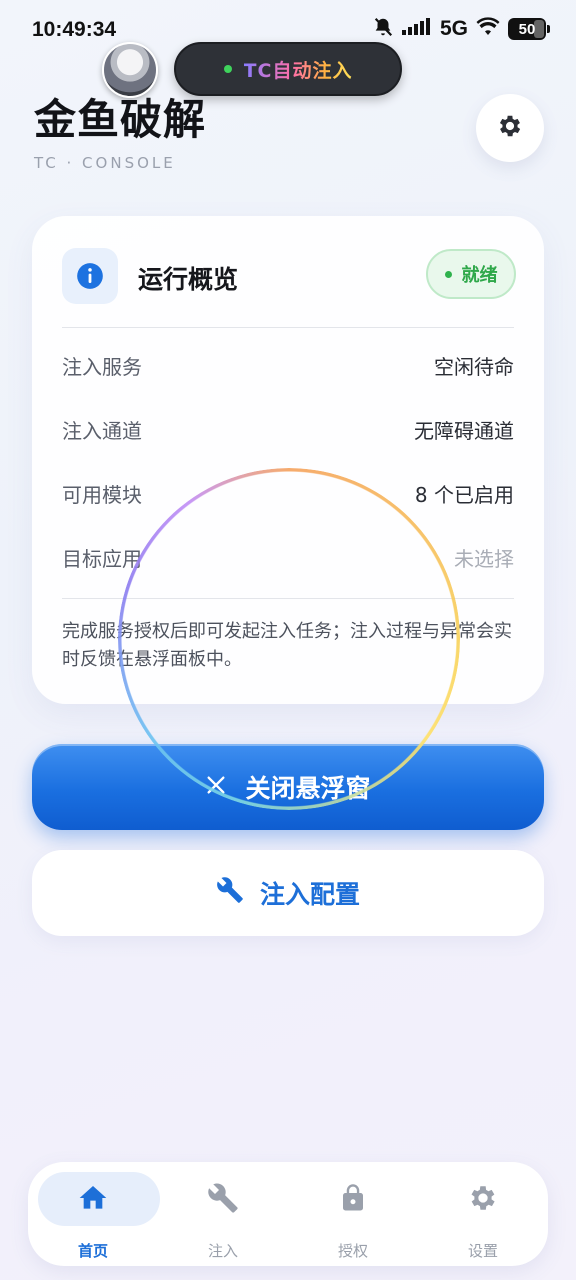 The width and height of the screenshot is (576, 1280). I want to click on row-value: 8 个已启用, so click(464, 494).